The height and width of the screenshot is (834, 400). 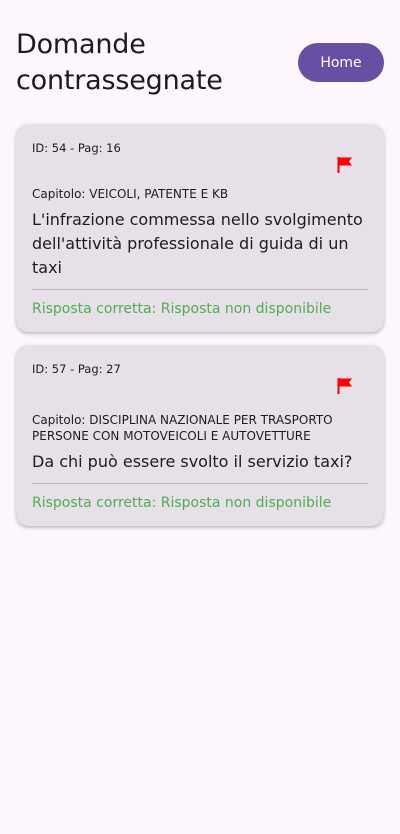 What do you see at coordinates (130, 194) in the screenshot?
I see `question-chapter: Capitolo: VEICOLI, PATENTE E KB` at bounding box center [130, 194].